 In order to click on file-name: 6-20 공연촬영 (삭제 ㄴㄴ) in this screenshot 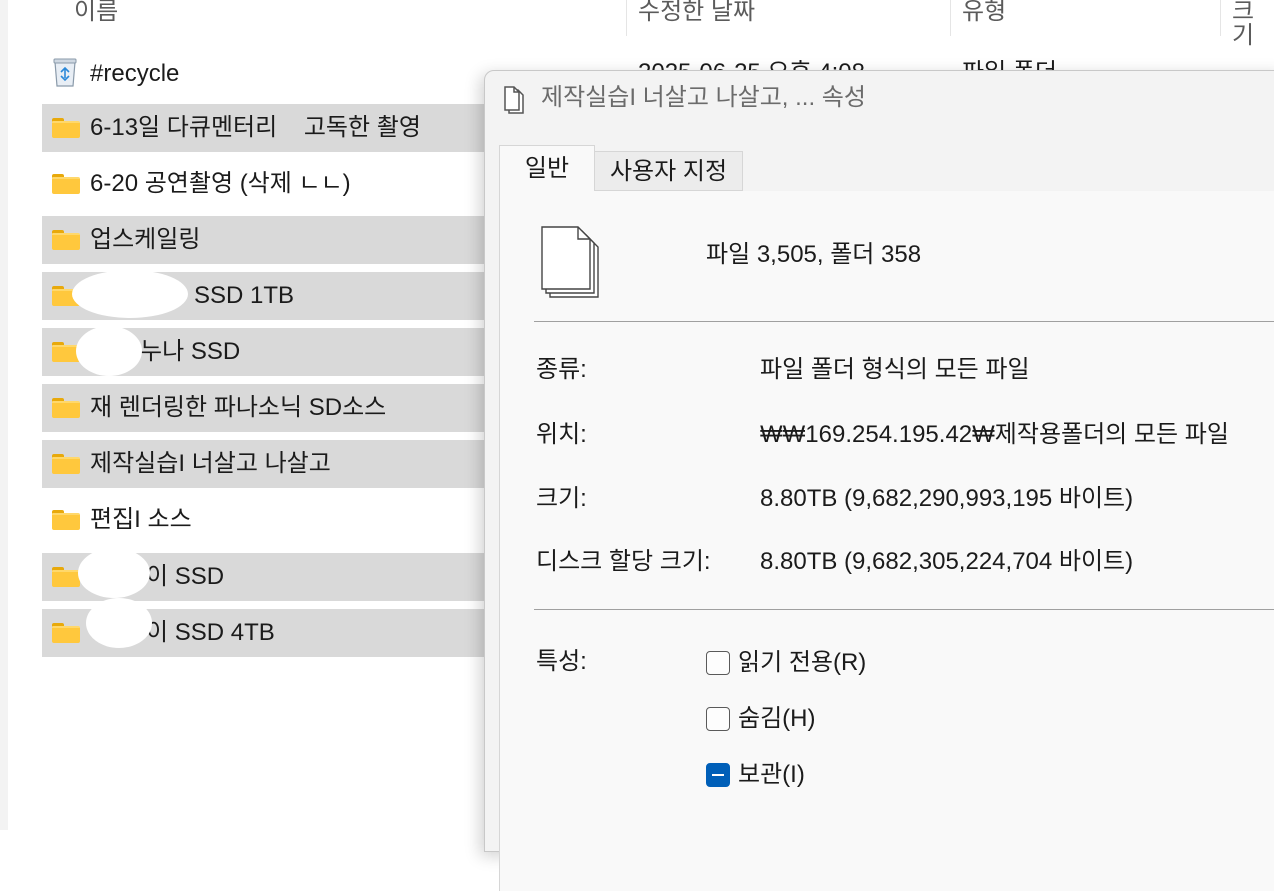, I will do `click(220, 183)`.